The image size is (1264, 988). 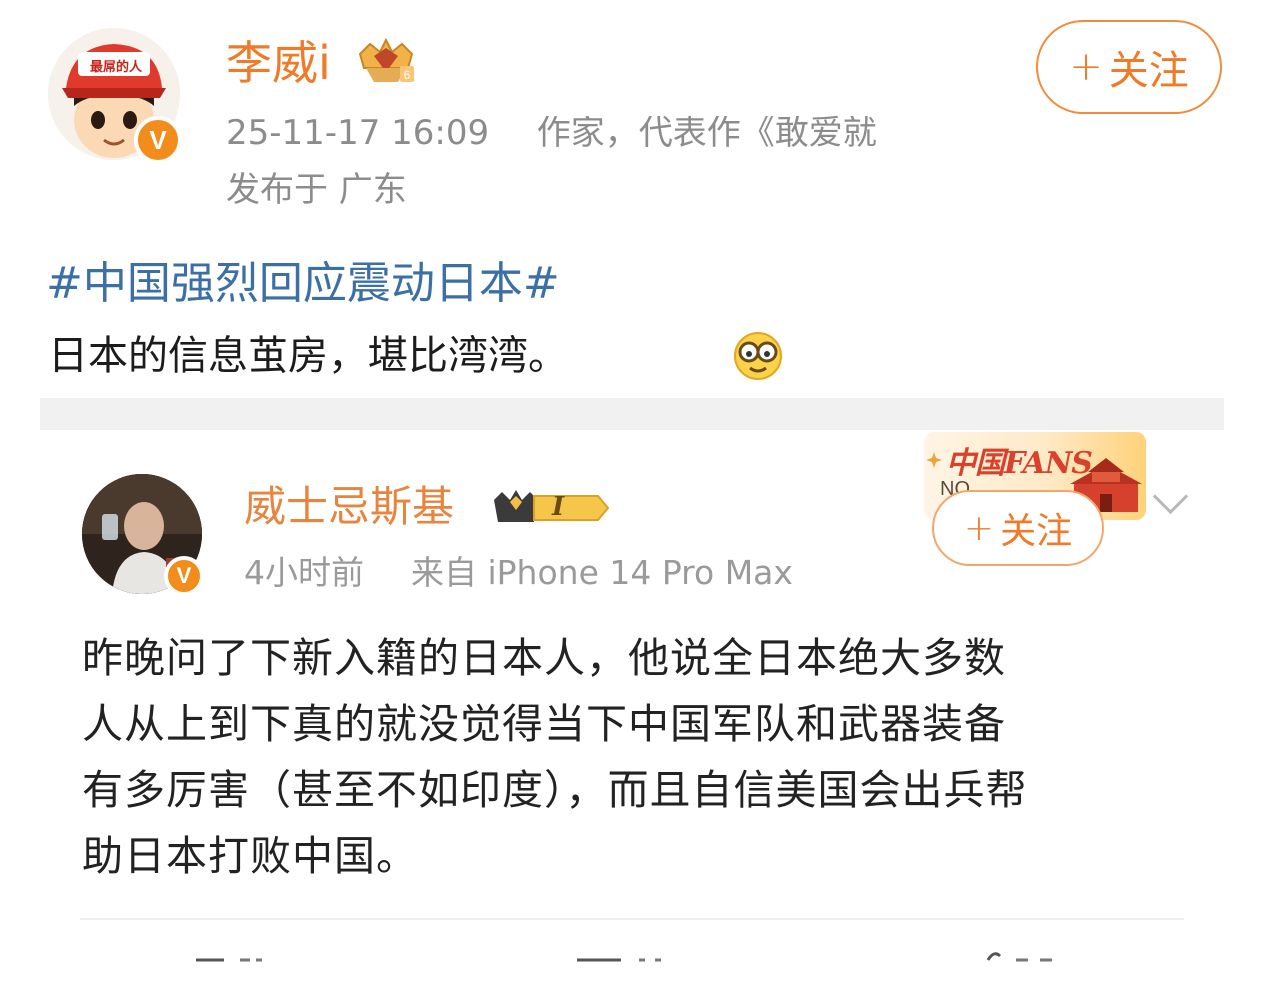 I want to click on quoted-follow-button: + 关注, so click(x=1018, y=528).